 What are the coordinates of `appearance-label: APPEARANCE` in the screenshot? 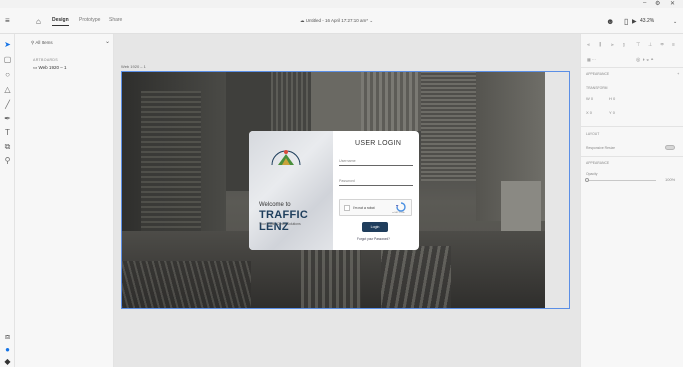 It's located at (598, 163).